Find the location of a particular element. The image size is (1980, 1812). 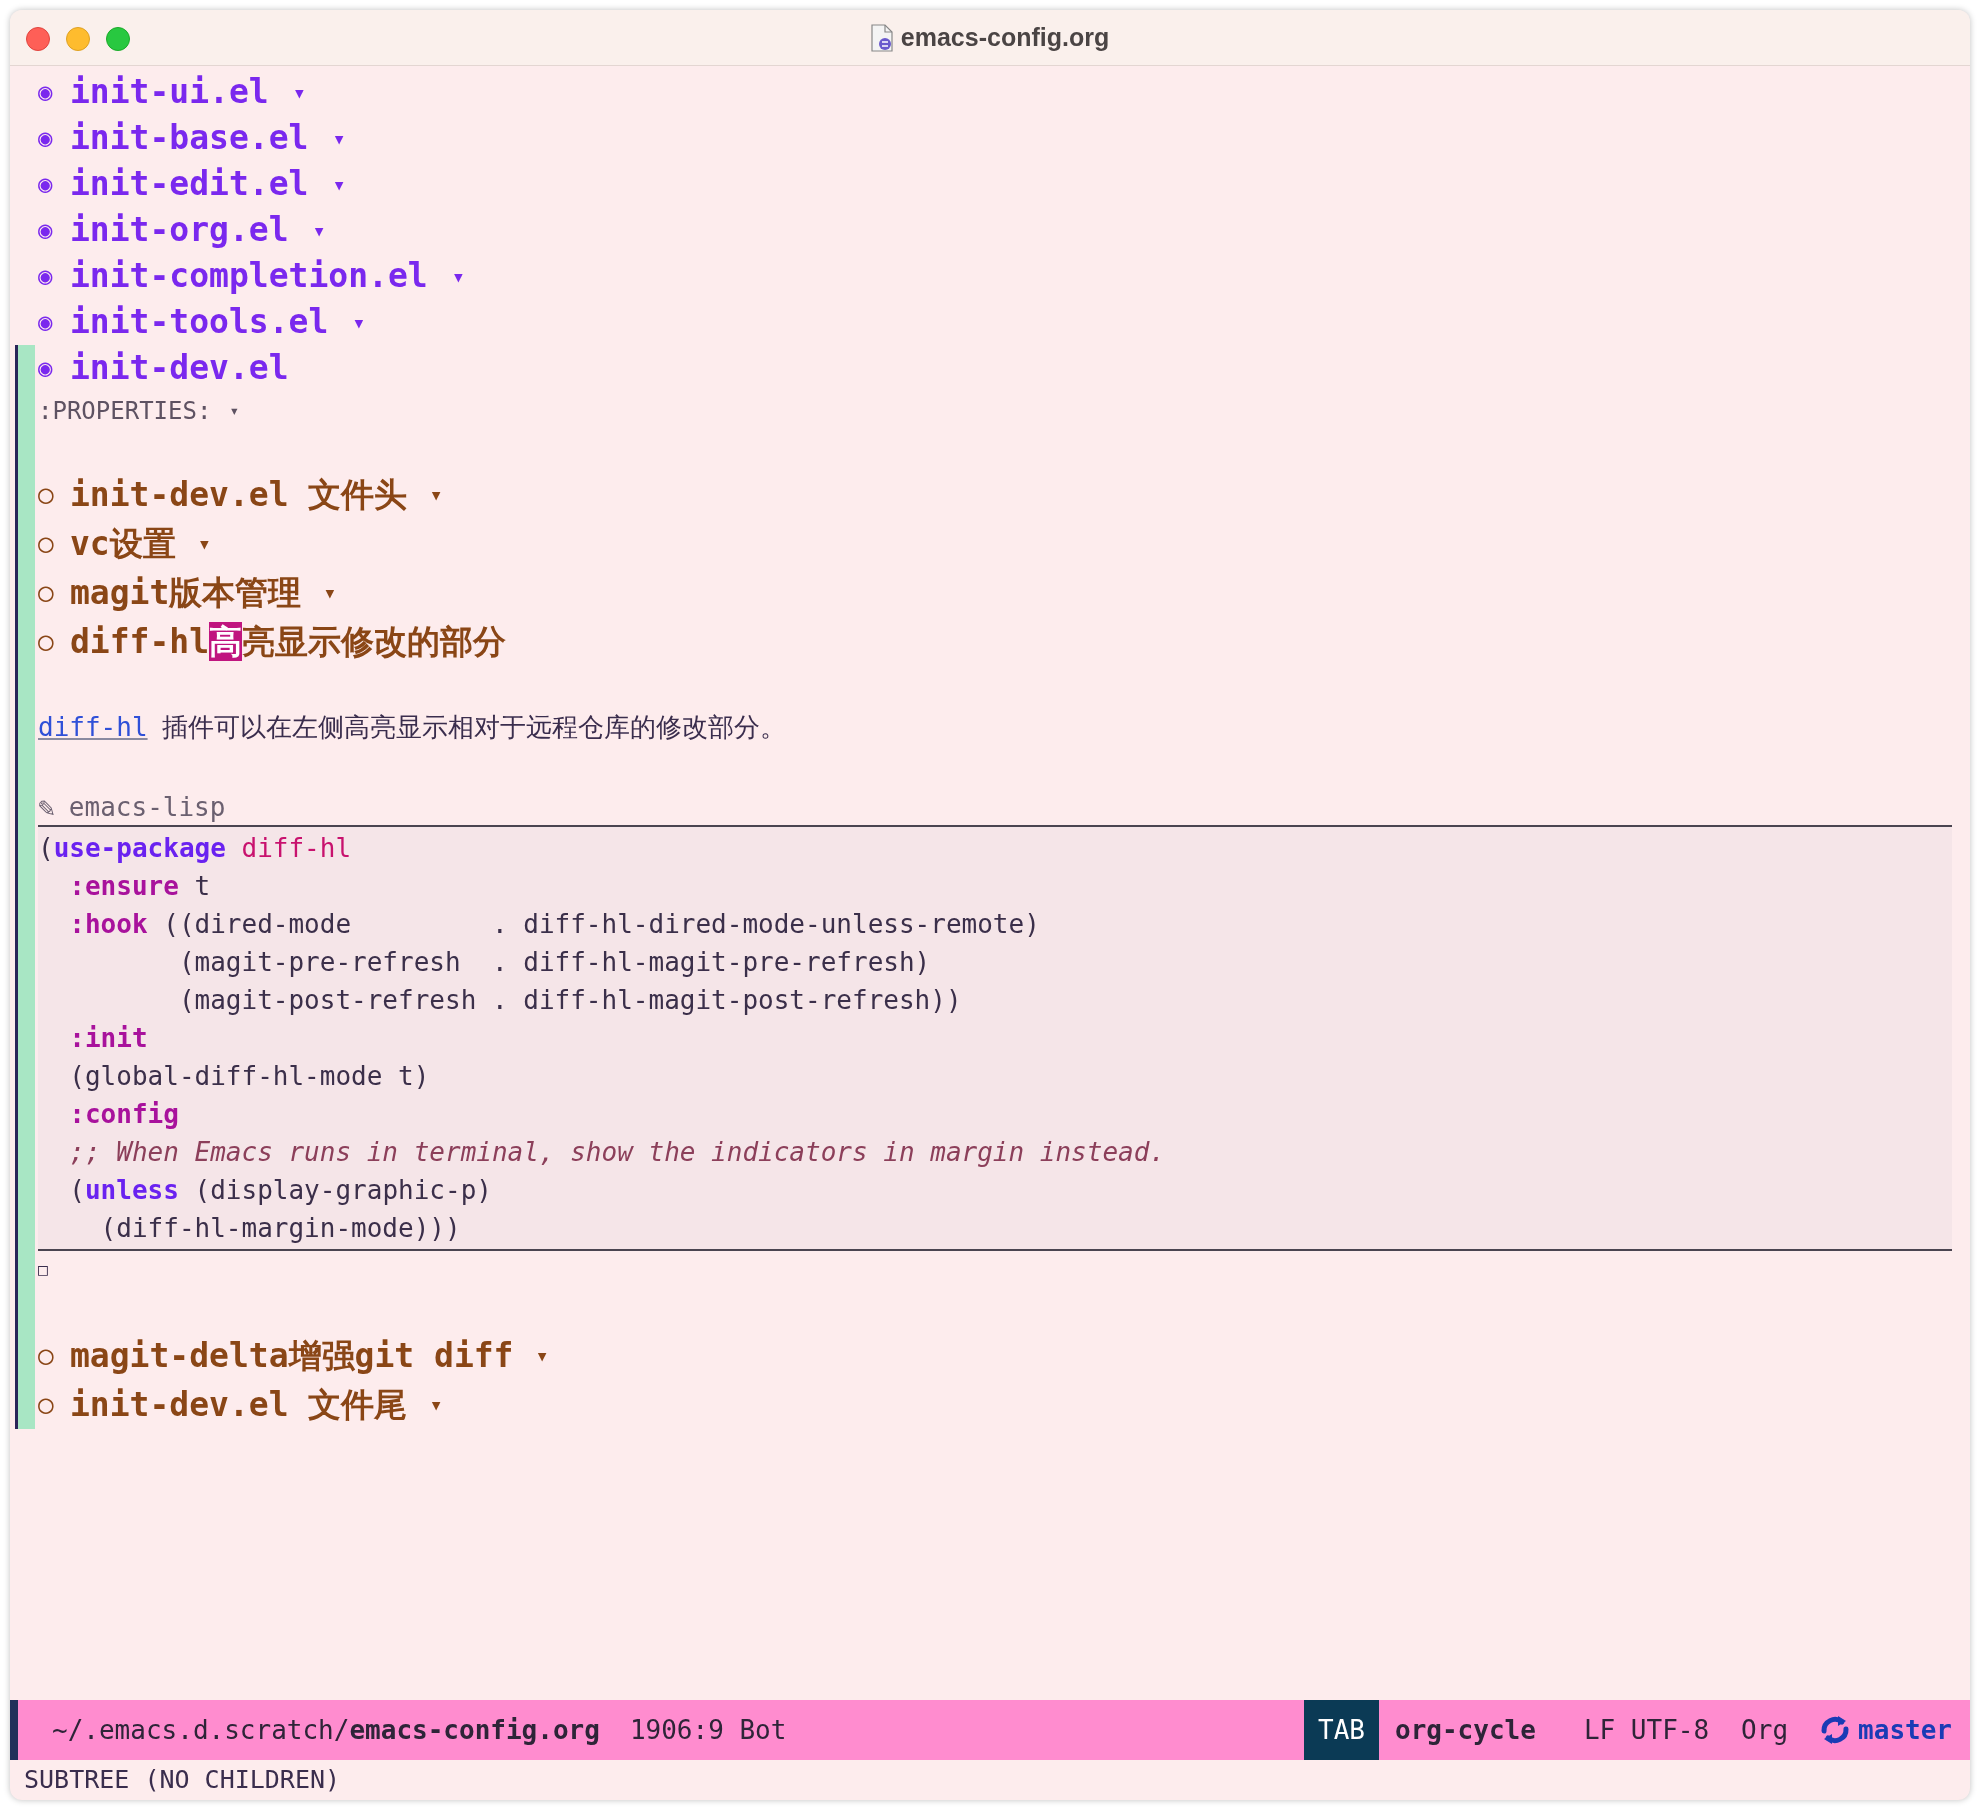

close-button is located at coordinates (38, 39).